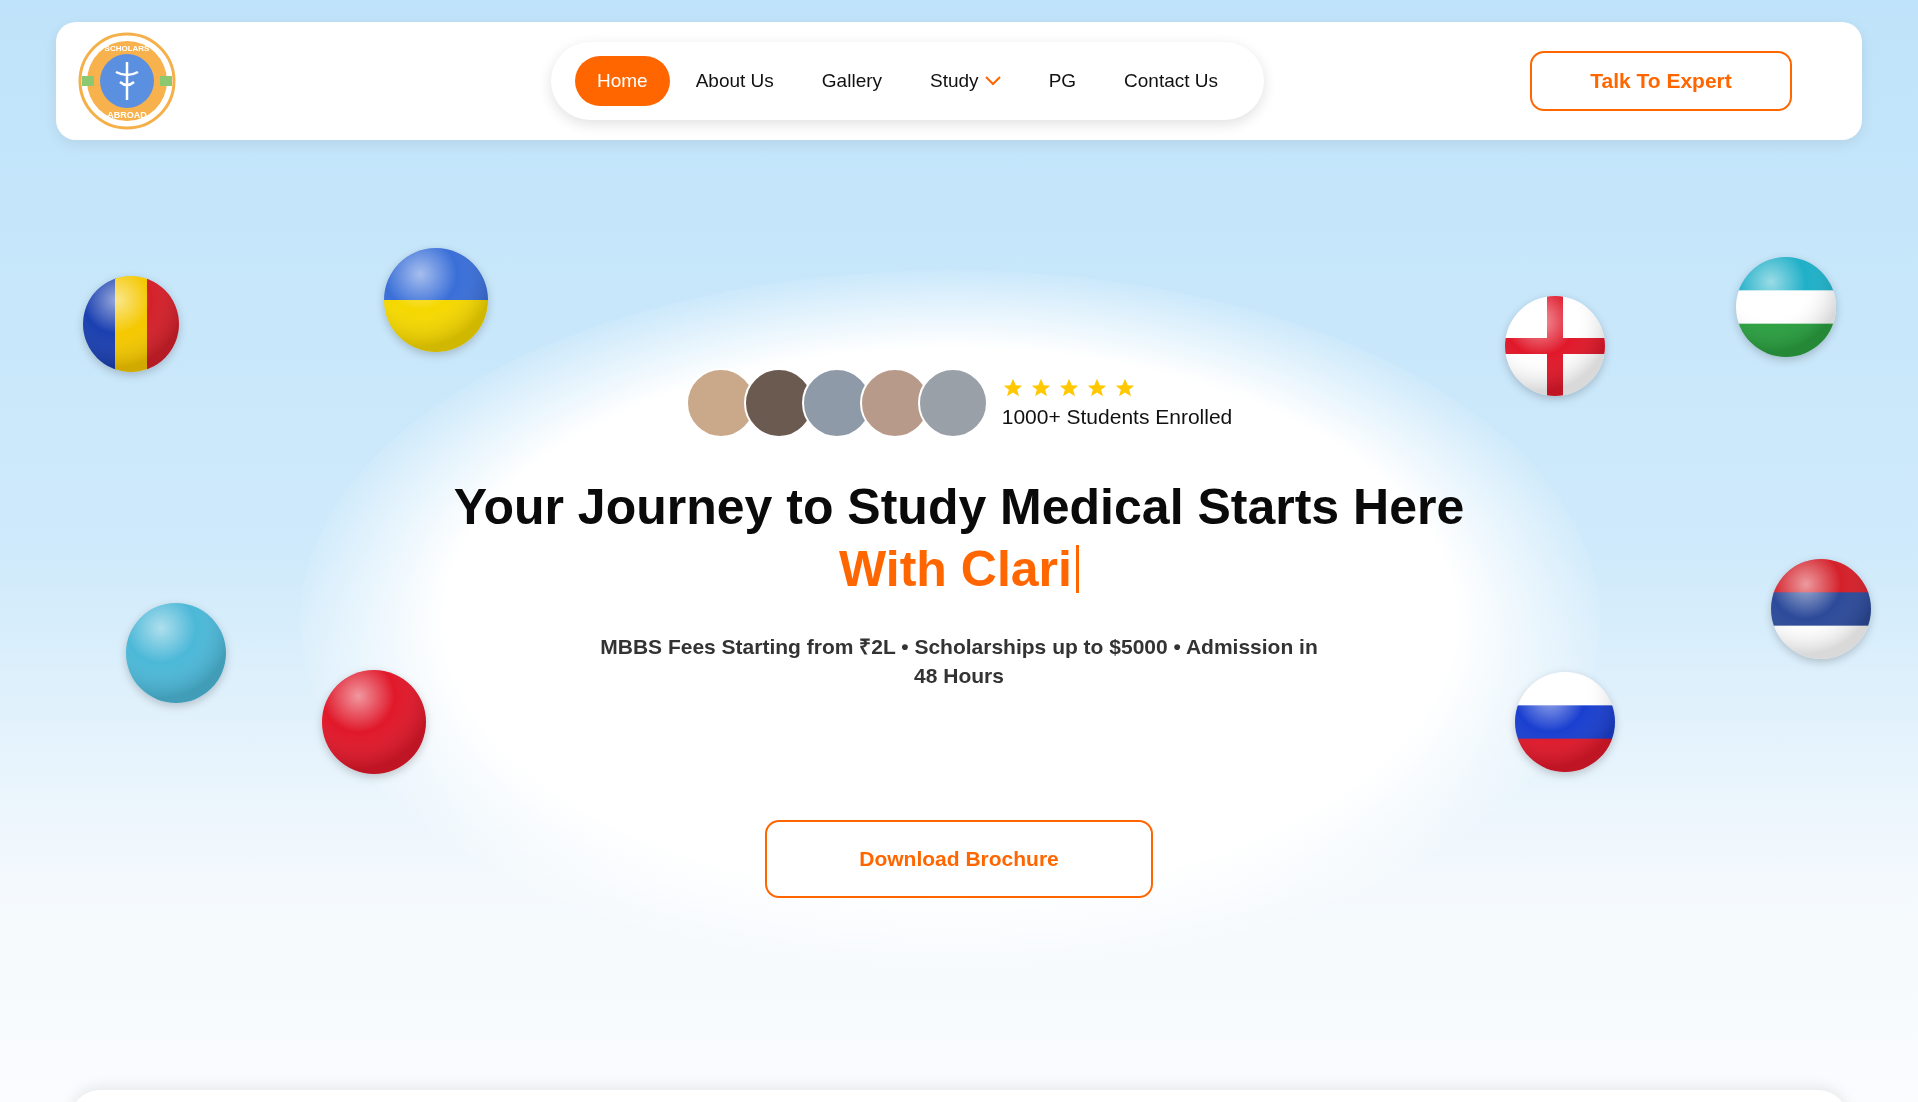 The image size is (1918, 1102). Describe the element at coordinates (965, 81) in the screenshot. I see `nav-link: Study` at that location.